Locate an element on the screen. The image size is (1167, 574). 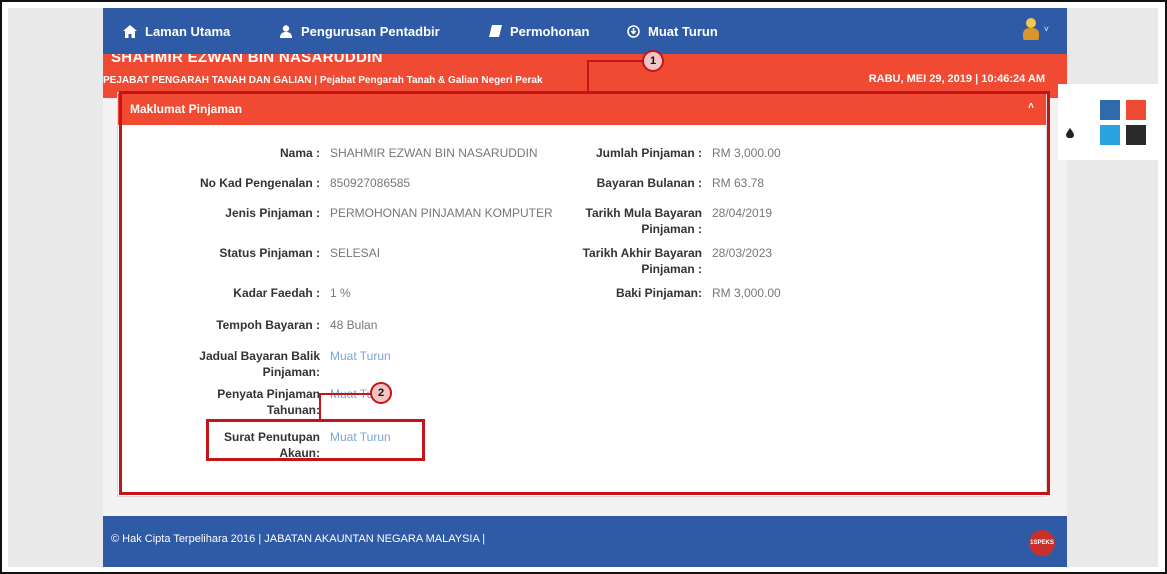
user-name: SHAHMIR EZWAN BIN NASARUDDIN is located at coordinates (247, 60).